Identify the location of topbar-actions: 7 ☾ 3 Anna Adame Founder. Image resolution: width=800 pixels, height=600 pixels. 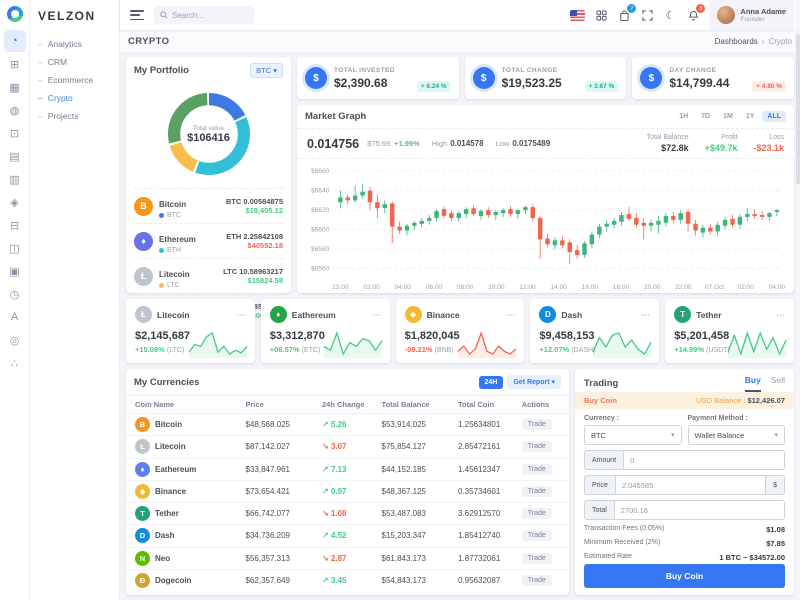
(682, 15).